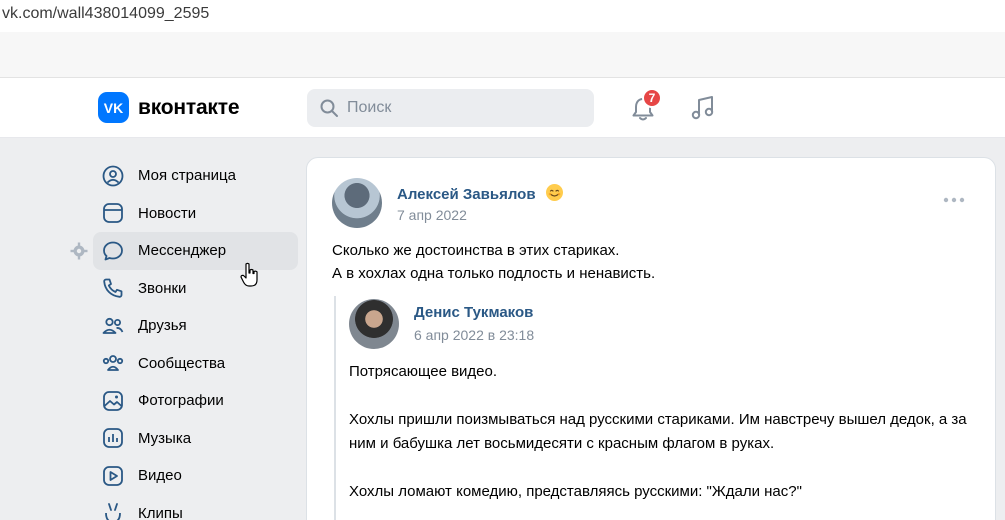 This screenshot has width=1005, height=520. What do you see at coordinates (113, 176) in the screenshot?
I see `profile-icon` at bounding box center [113, 176].